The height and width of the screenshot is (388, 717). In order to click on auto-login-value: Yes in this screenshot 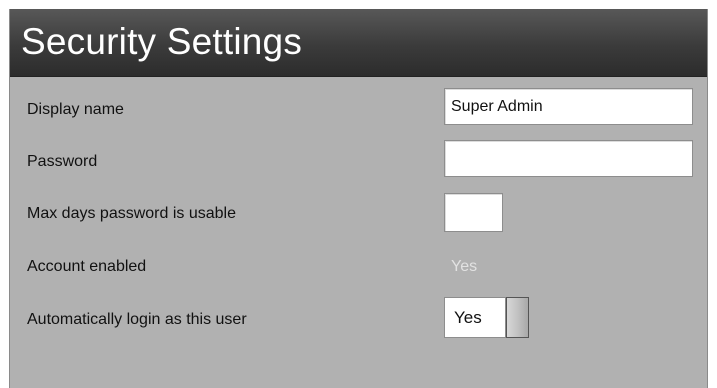, I will do `click(475, 317)`.